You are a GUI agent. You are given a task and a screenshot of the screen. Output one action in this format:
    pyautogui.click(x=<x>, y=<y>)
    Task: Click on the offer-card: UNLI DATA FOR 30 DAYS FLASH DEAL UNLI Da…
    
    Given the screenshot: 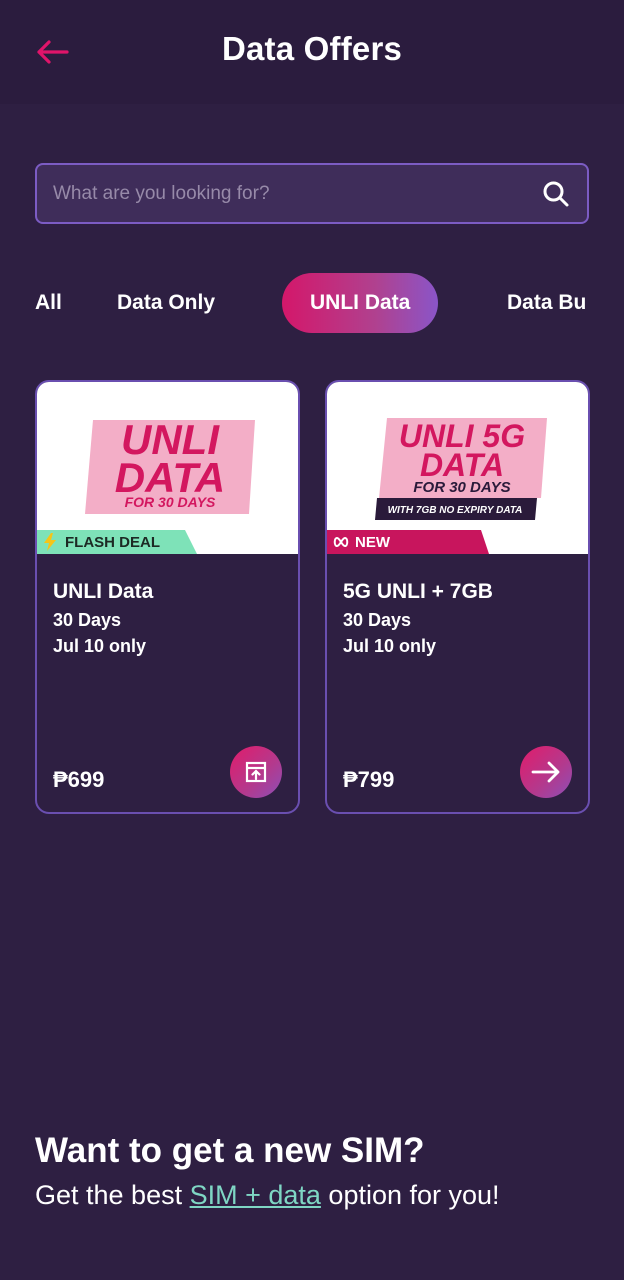 What is the action you would take?
    pyautogui.click(x=167, y=597)
    